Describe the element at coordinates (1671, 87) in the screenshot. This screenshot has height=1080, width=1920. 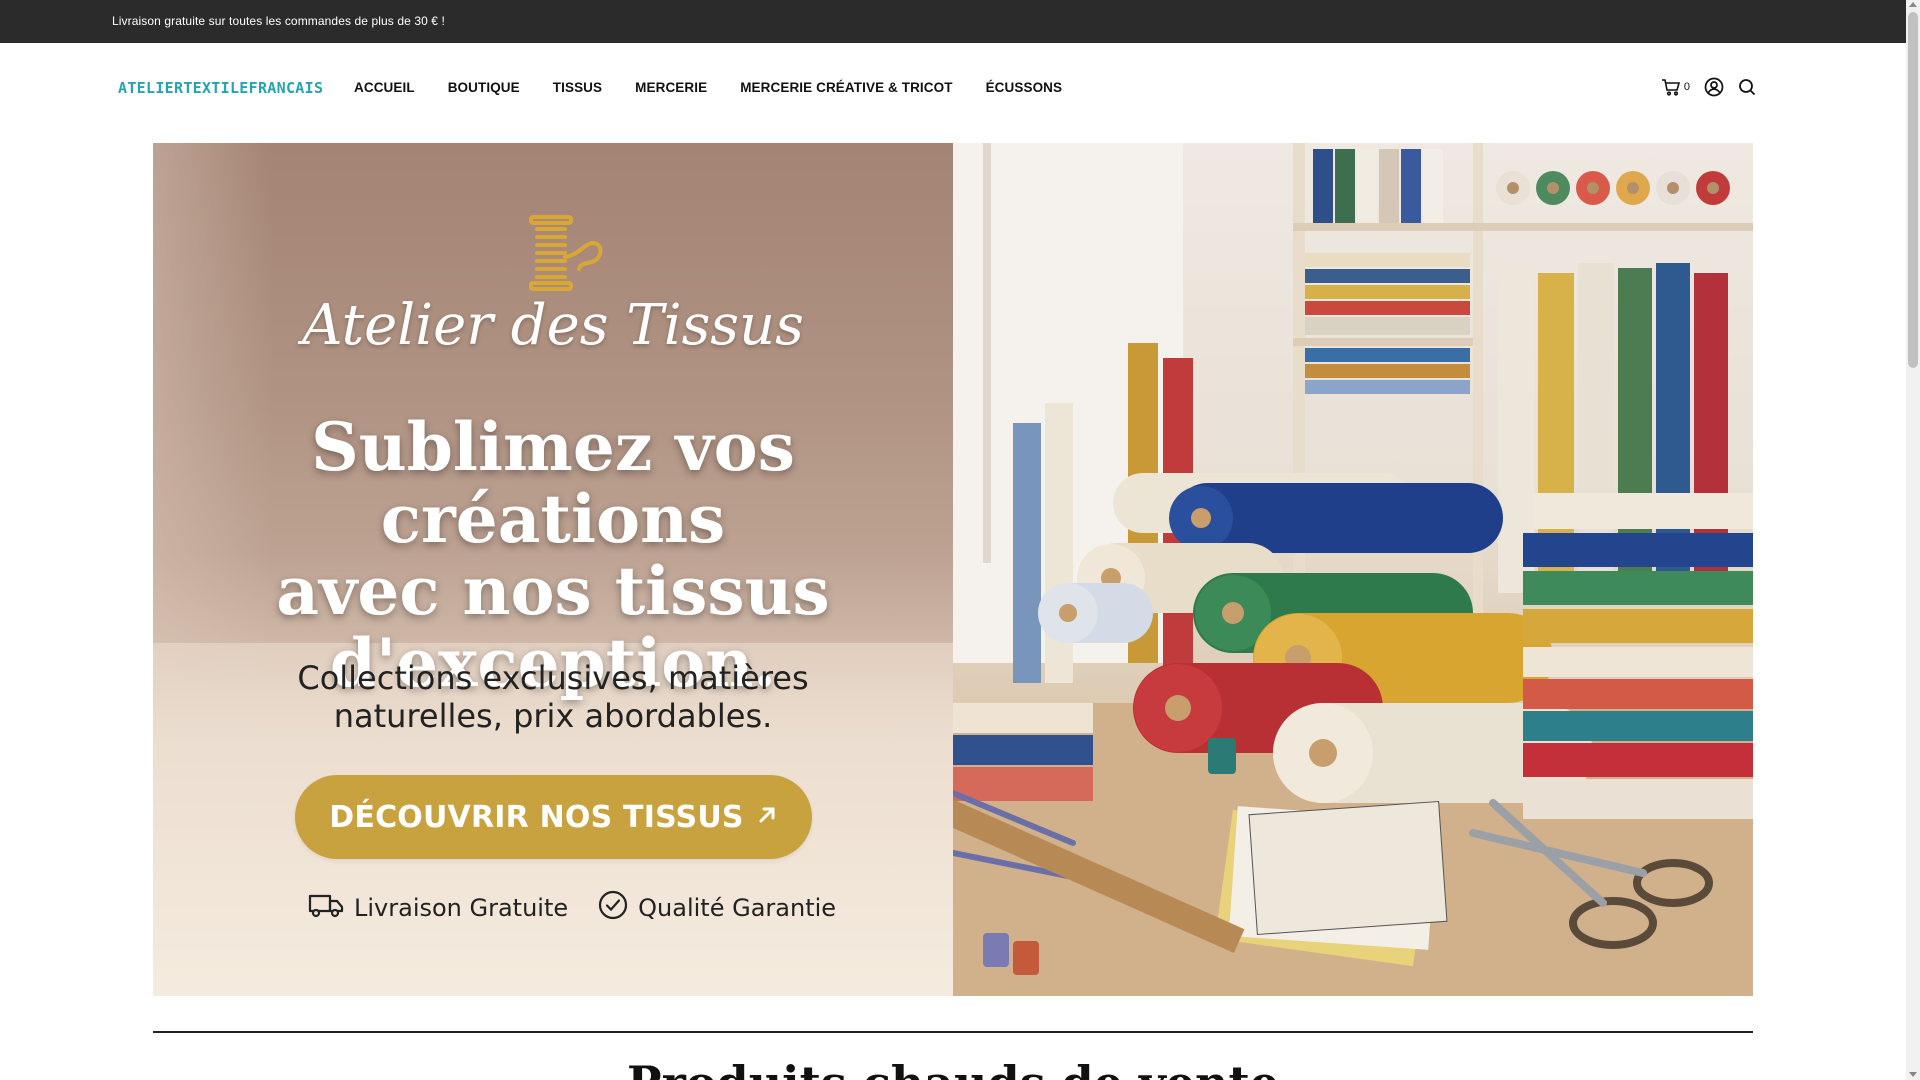
I see `cart-icon` at that location.